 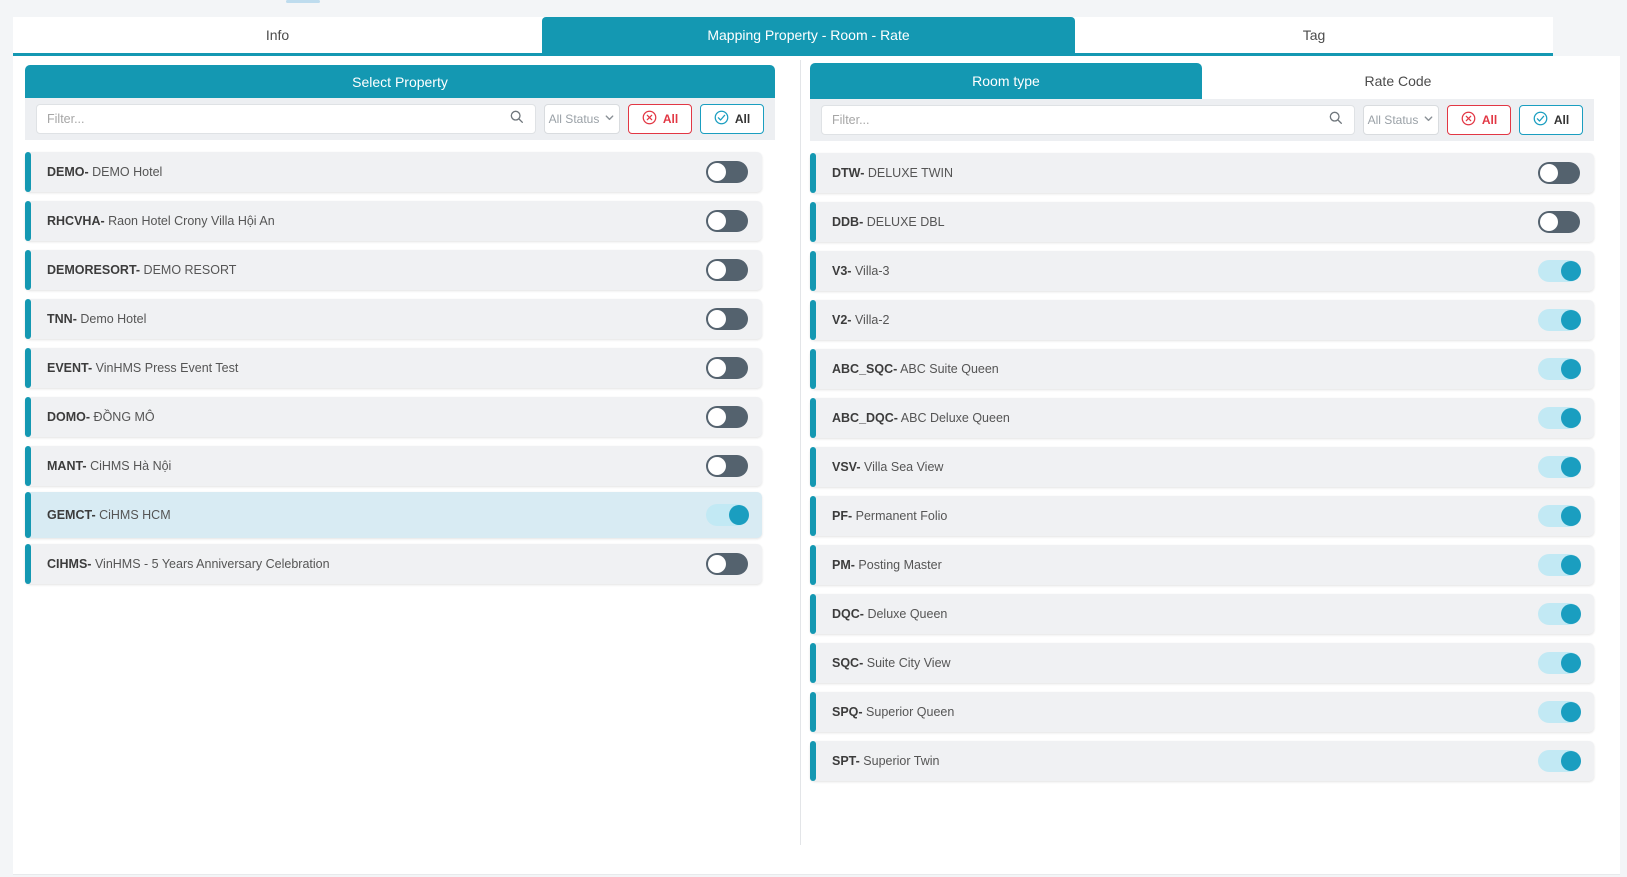 I want to click on room-type-label: DTW- DELUXE TWIN, so click(x=892, y=173).